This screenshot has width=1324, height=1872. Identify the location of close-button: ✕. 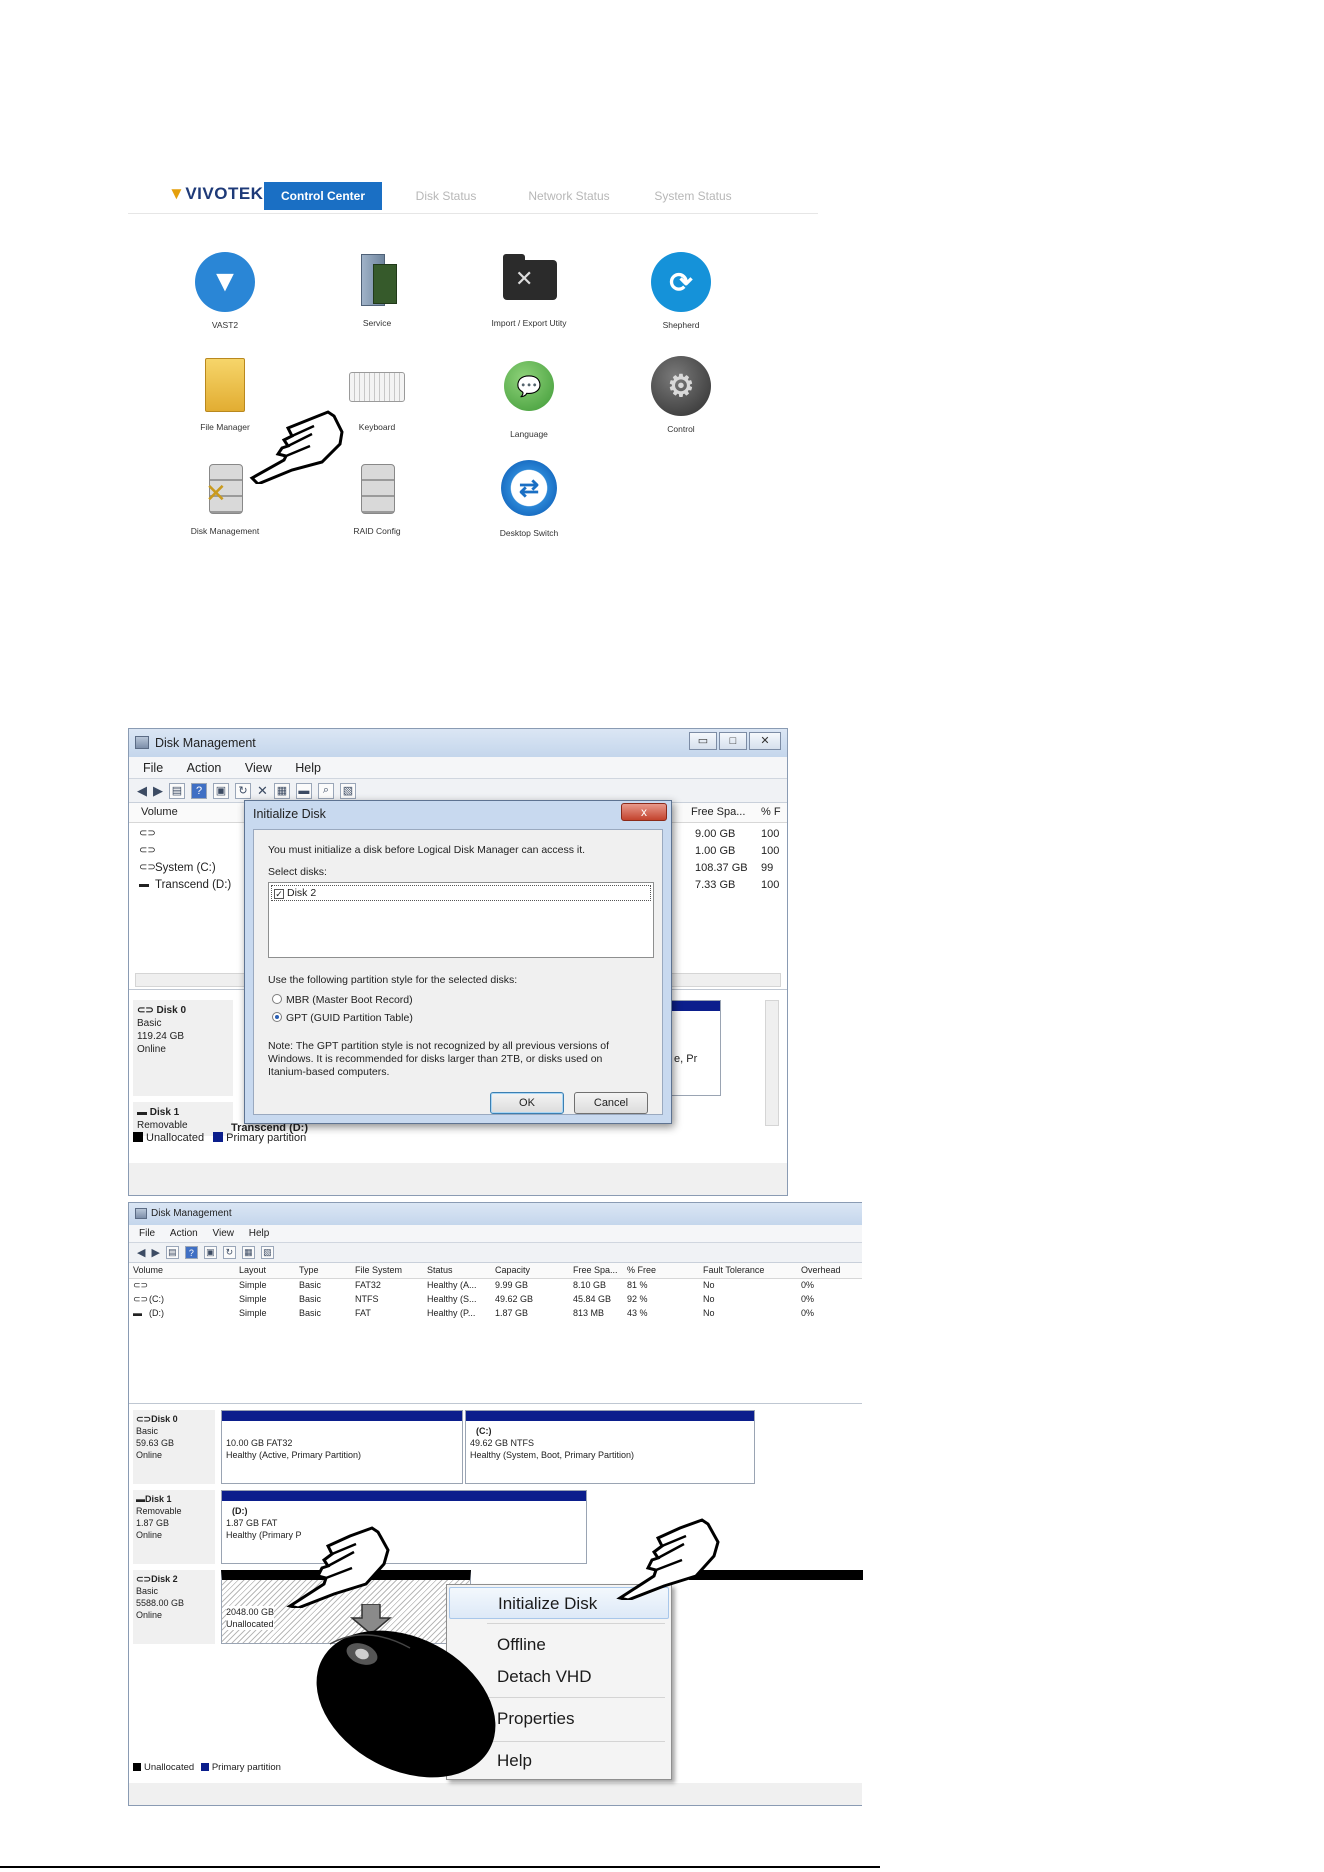
(765, 741).